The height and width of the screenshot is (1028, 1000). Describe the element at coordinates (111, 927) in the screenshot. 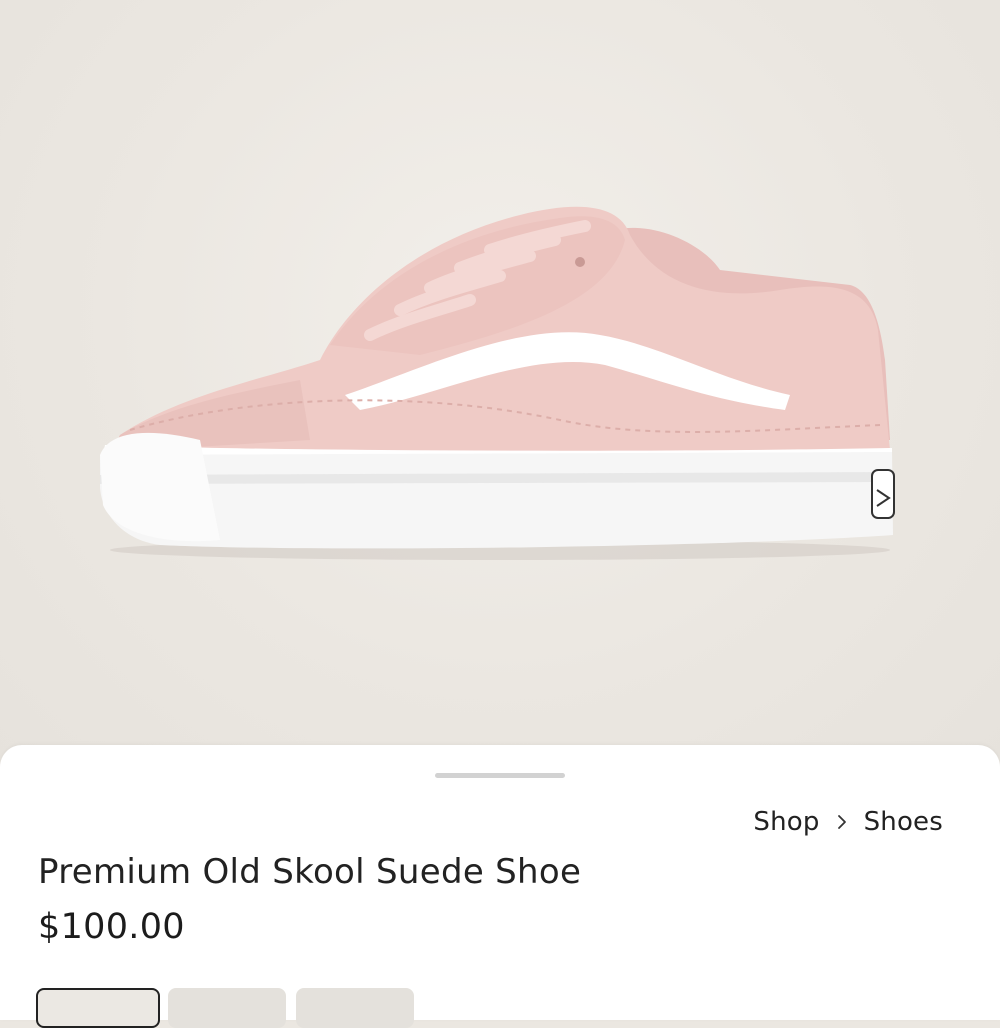

I see `product-price: $100.00` at that location.